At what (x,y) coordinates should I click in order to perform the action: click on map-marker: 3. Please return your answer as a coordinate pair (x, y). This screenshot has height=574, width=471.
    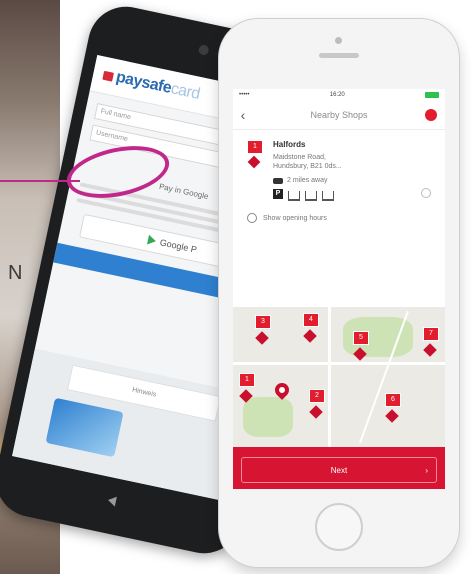
    Looking at the image, I should click on (263, 330).